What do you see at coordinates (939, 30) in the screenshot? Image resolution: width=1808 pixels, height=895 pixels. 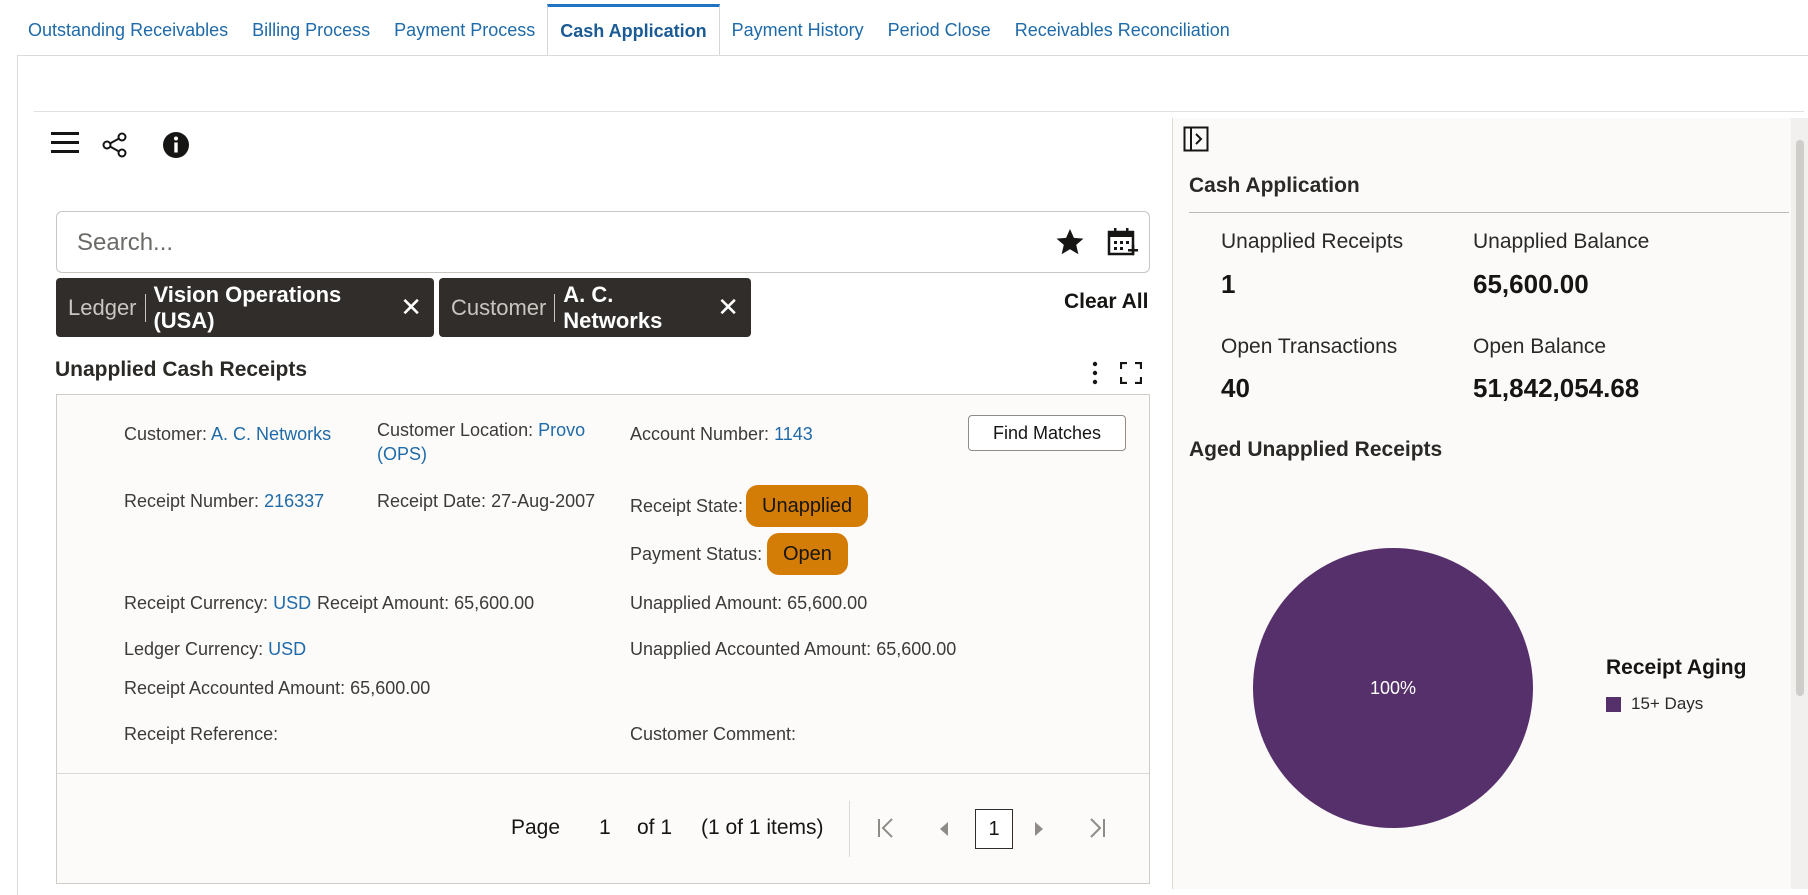 I see `tab-period-close: Period Close` at bounding box center [939, 30].